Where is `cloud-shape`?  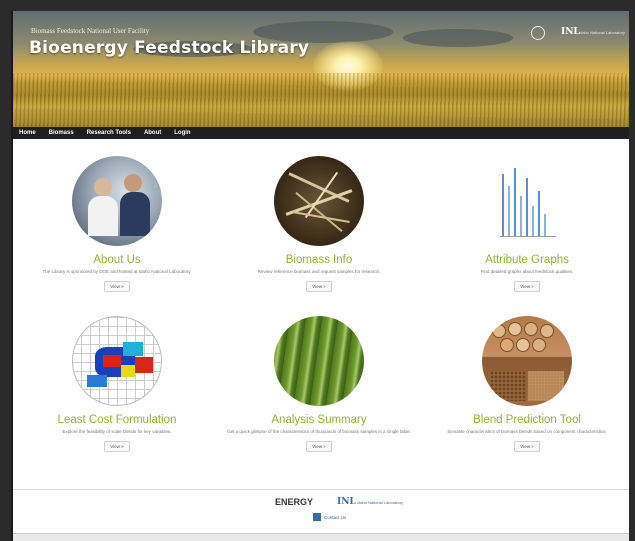
cloud-shape is located at coordinates (458, 38).